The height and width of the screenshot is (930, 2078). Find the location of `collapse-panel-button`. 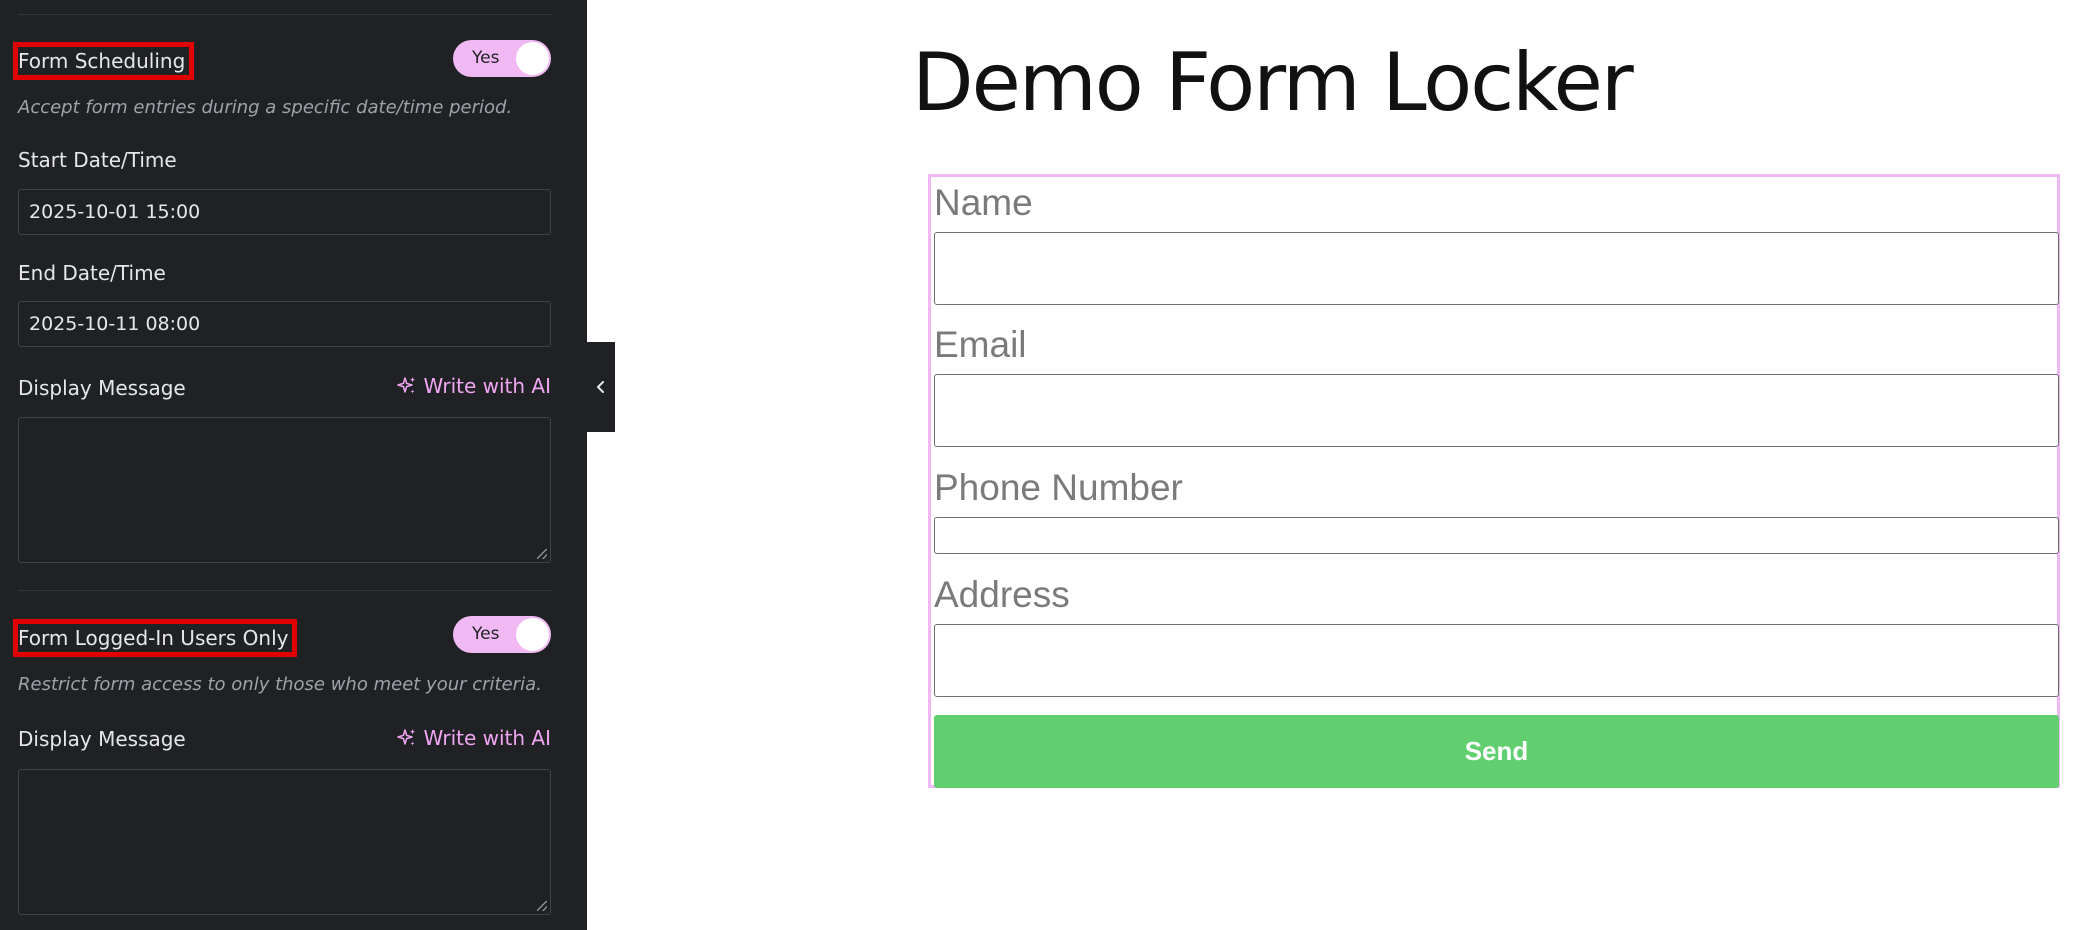

collapse-panel-button is located at coordinates (601, 387).